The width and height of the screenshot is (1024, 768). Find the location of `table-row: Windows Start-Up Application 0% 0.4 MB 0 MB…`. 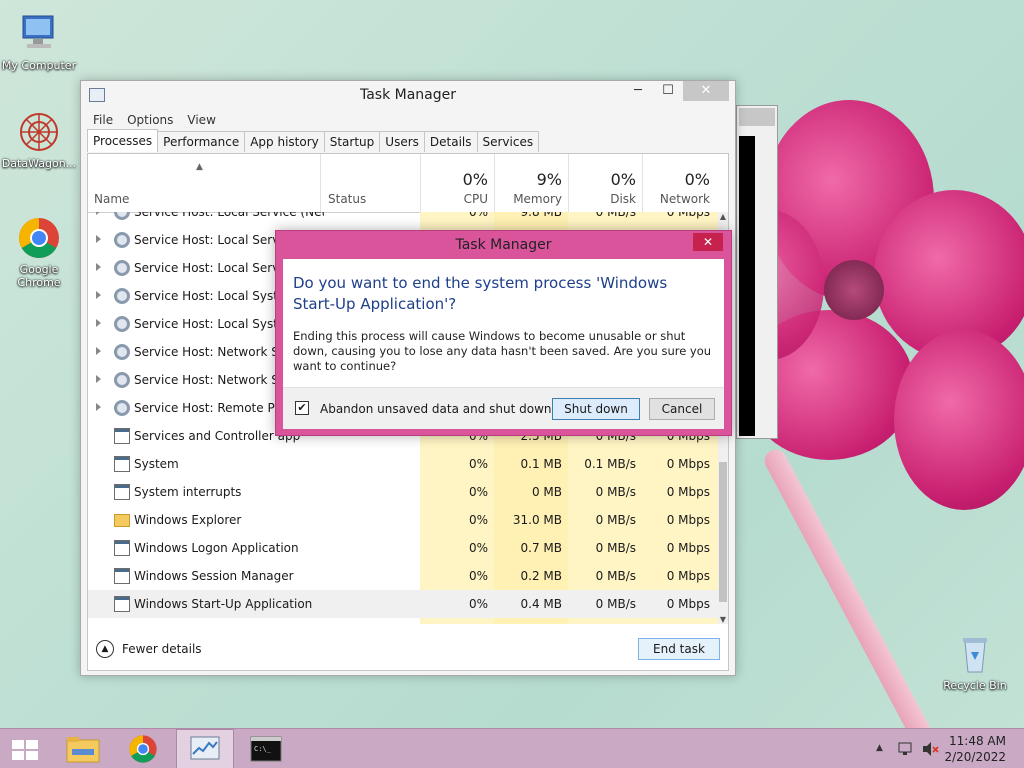

table-row: Windows Start-Up Application 0% 0.4 MB 0 MB… is located at coordinates (404, 604).